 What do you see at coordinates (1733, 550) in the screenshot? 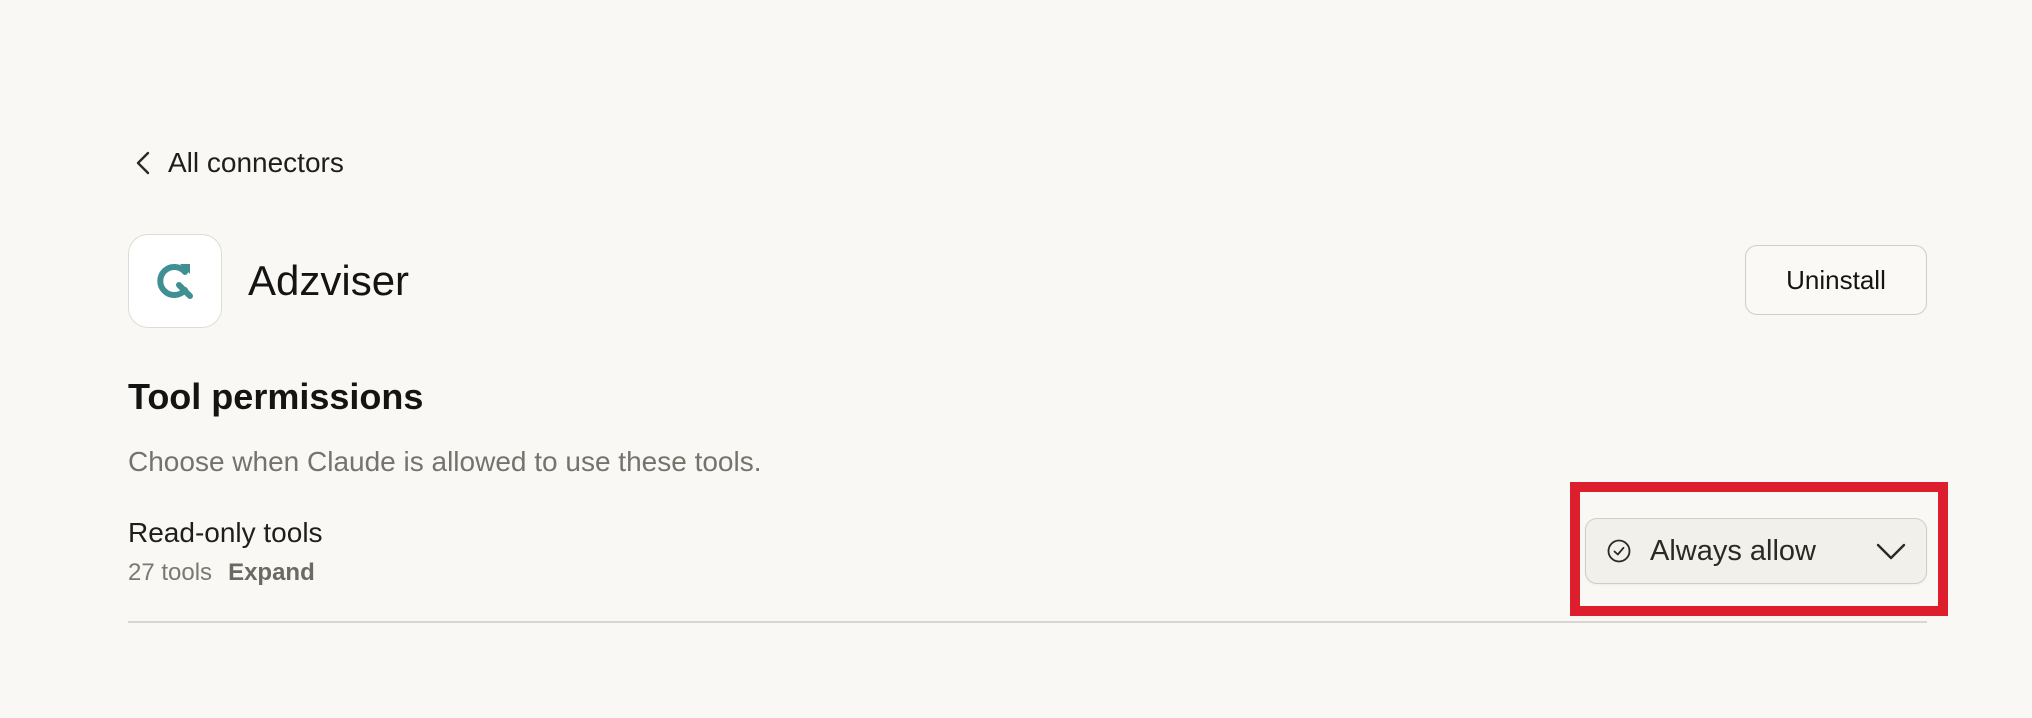
I see `selected-permission-label: Always allow` at bounding box center [1733, 550].